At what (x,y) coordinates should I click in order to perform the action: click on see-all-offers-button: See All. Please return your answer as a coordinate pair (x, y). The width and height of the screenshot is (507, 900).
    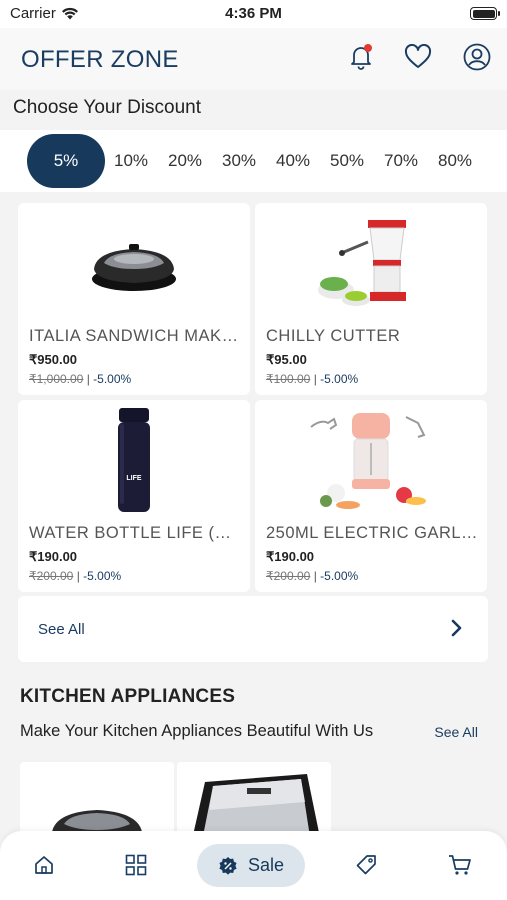
    Looking at the image, I should click on (253, 629).